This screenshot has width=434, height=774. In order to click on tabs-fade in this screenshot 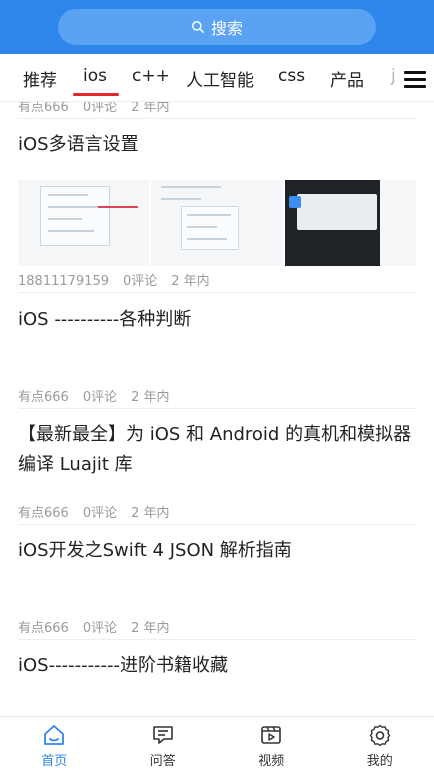, I will do `click(390, 77)`.